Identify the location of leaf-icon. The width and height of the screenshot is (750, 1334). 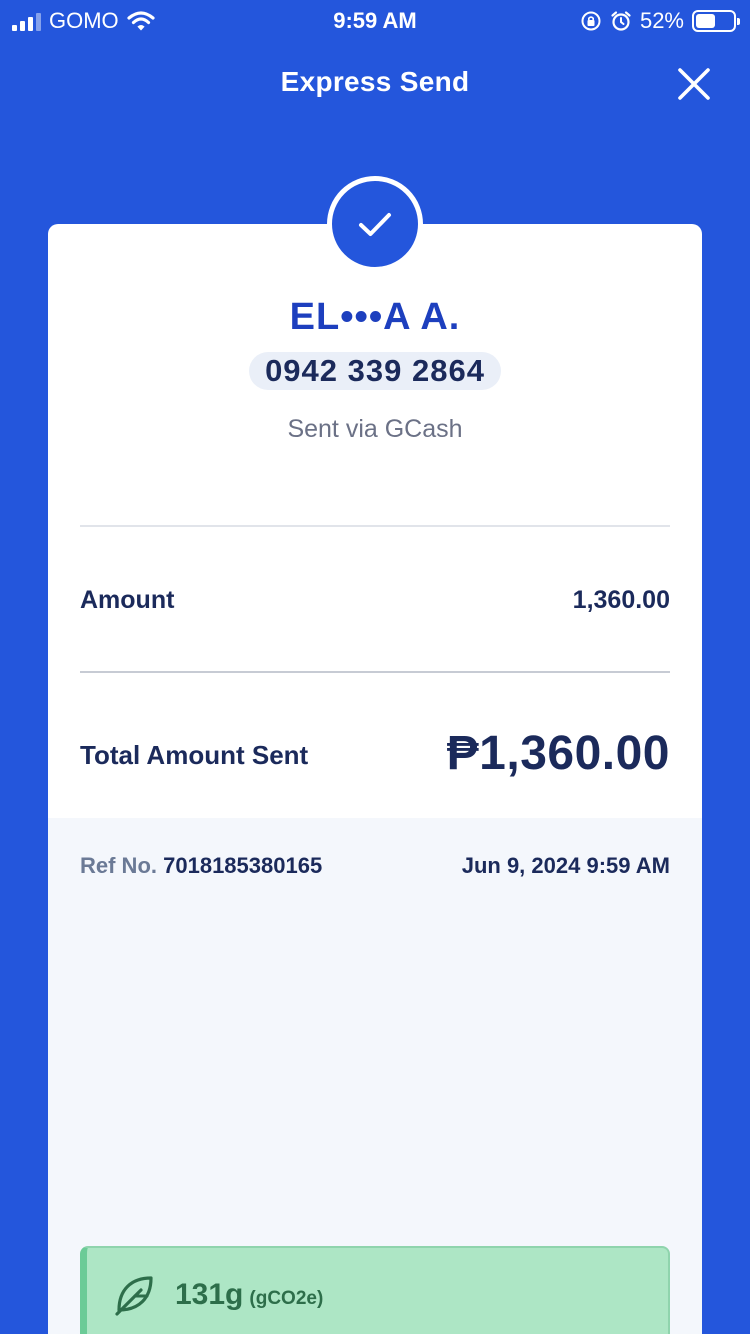
(134, 1296).